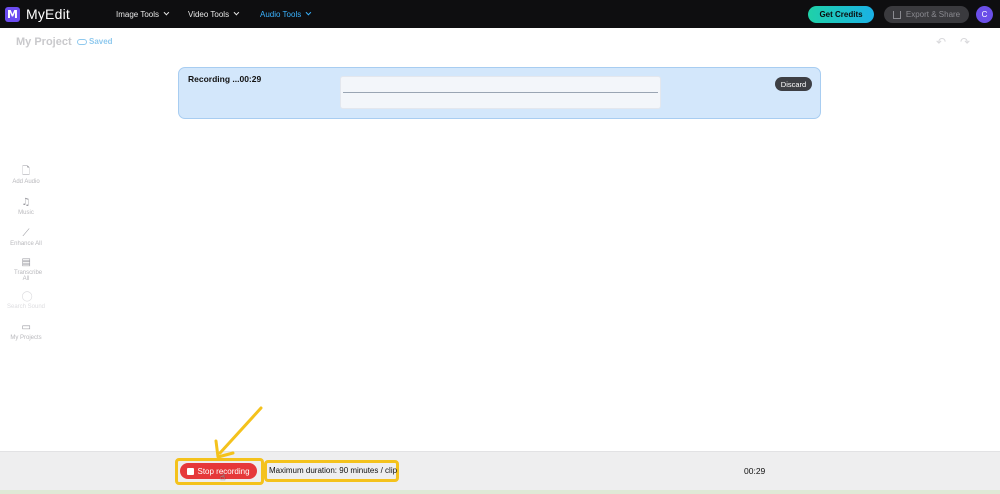 This screenshot has width=1000, height=494. I want to click on sidebar-item-transcribe-all: ▤ Transcribe All, so click(26, 270).